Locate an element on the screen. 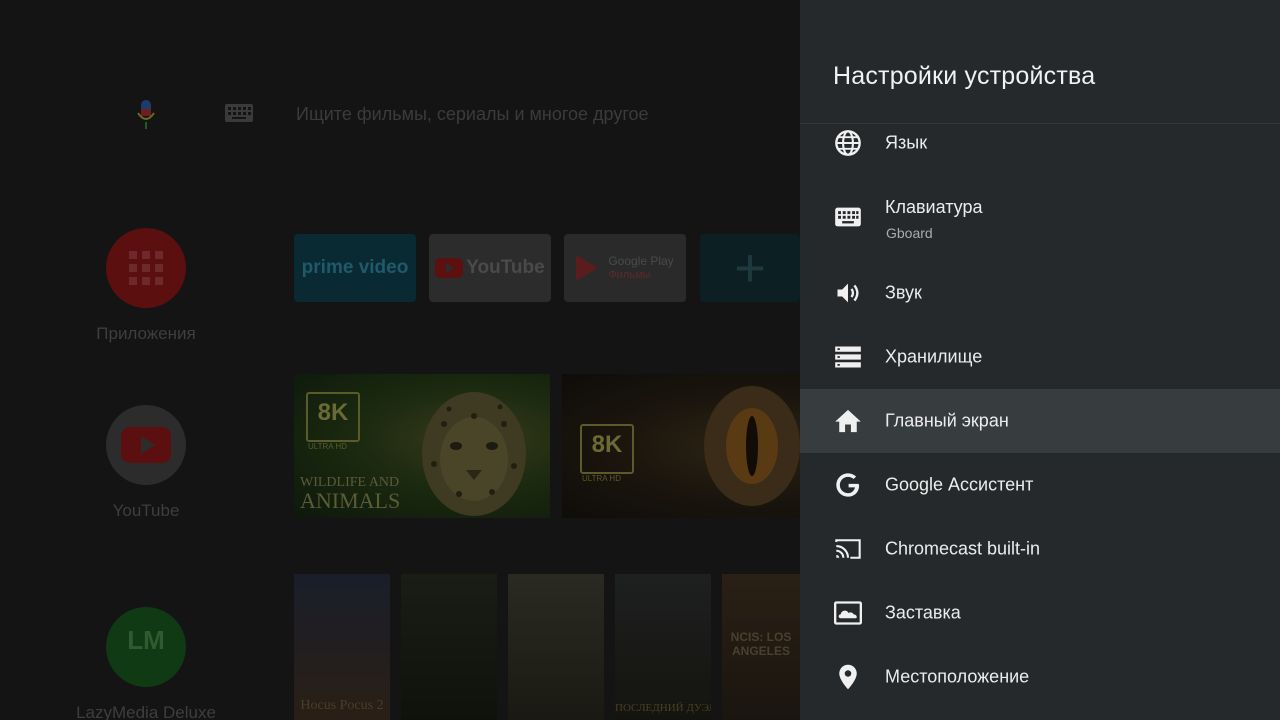 The height and width of the screenshot is (720, 1280). add-icon: + is located at coordinates (750, 268).